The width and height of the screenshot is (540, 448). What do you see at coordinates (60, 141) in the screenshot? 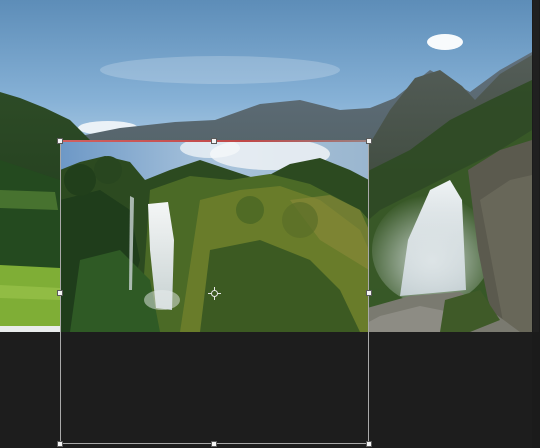
I see `transform-handle-top-left` at bounding box center [60, 141].